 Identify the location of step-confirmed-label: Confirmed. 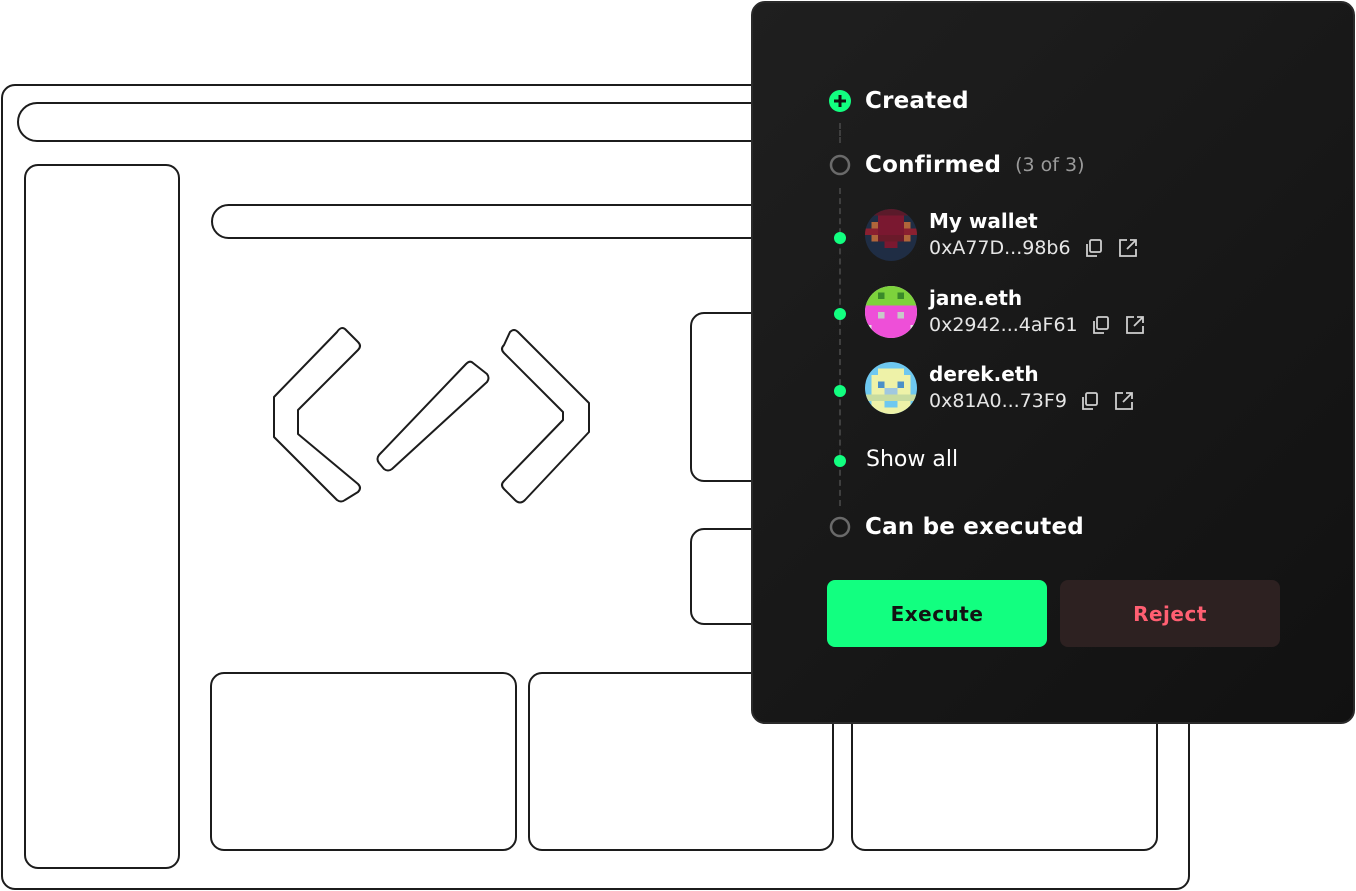
(933, 165).